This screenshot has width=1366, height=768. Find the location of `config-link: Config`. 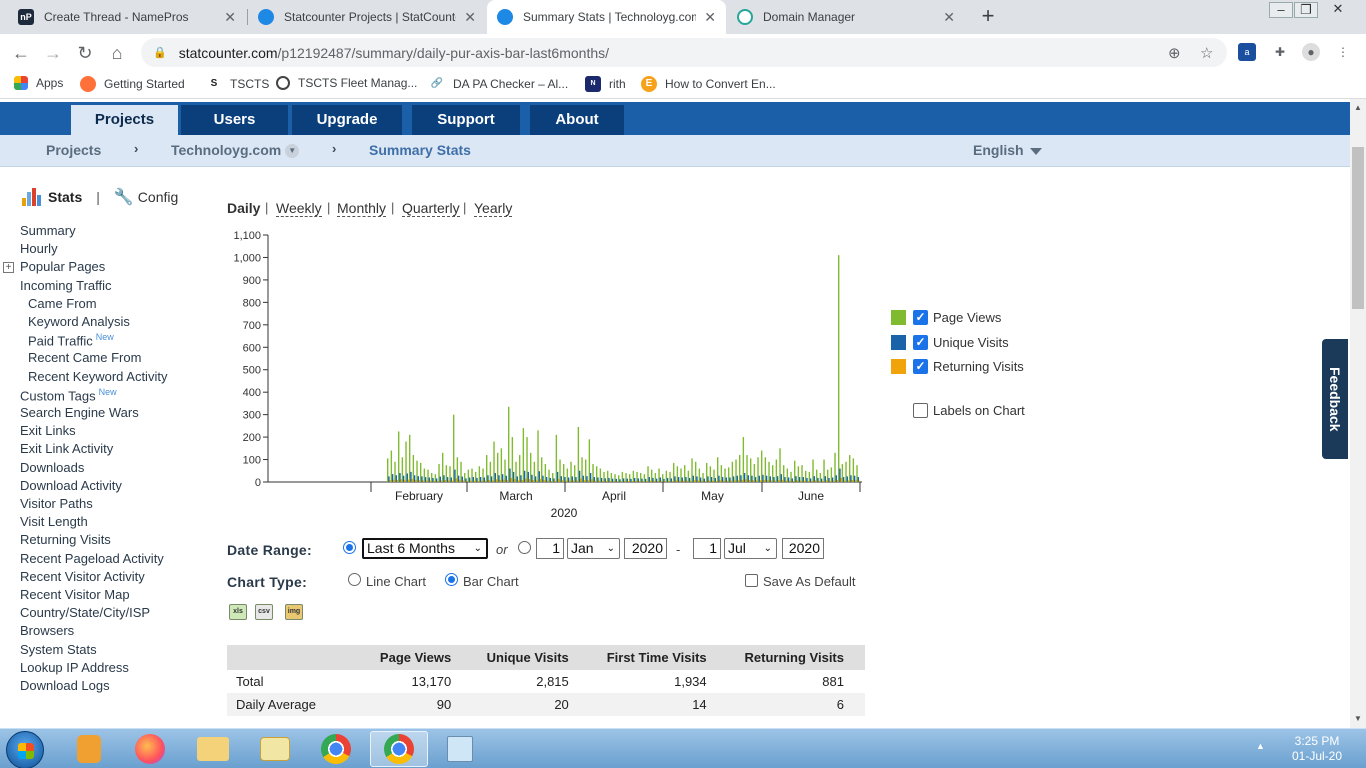

config-link: Config is located at coordinates (158, 197).